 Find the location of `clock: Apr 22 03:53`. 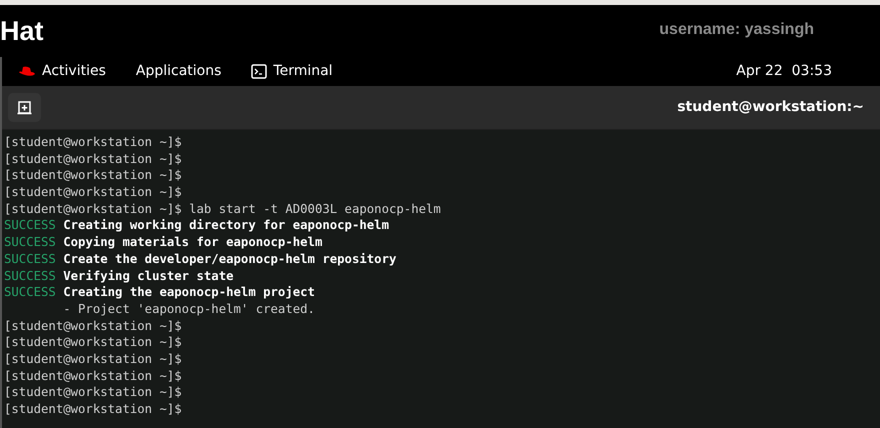

clock: Apr 22 03:53 is located at coordinates (784, 71).